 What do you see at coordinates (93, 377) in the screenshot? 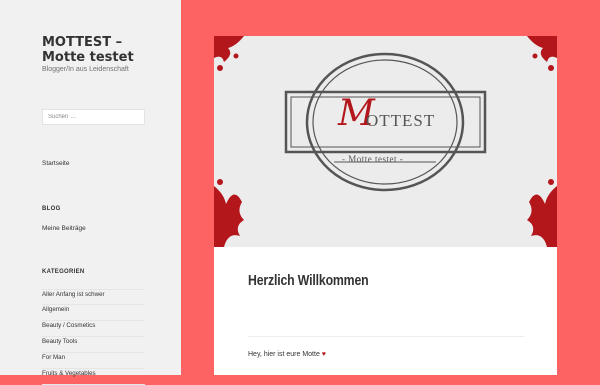
I see `category-item: Fruits & Vegetables` at bounding box center [93, 377].